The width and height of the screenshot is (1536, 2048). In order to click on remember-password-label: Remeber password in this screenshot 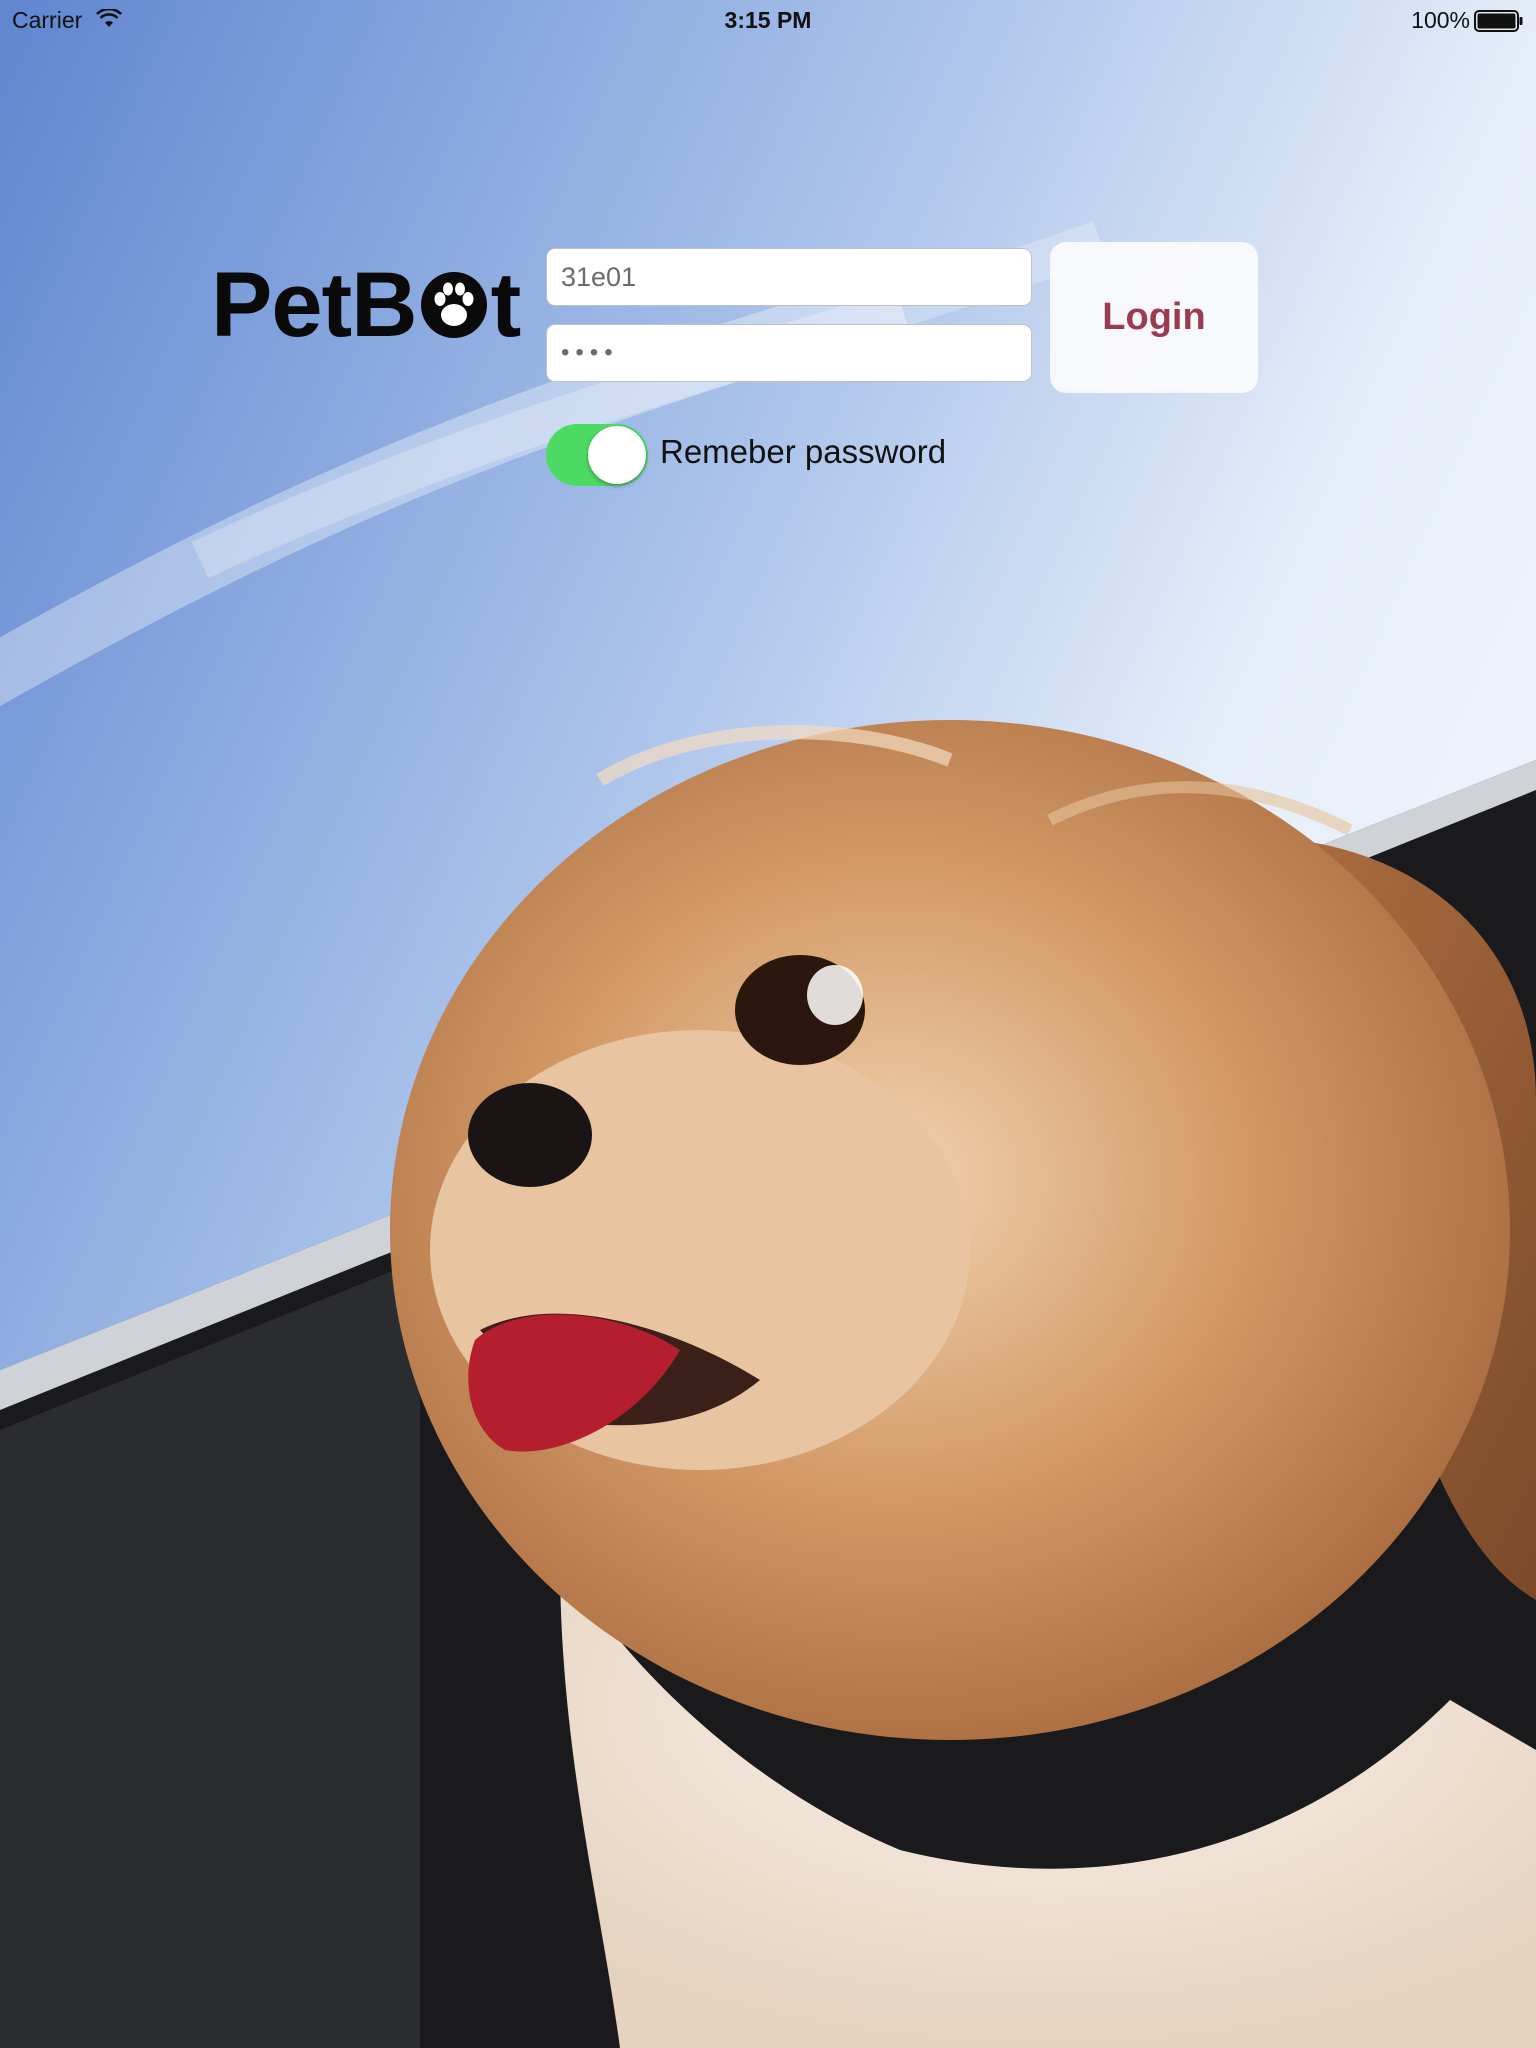, I will do `click(803, 451)`.